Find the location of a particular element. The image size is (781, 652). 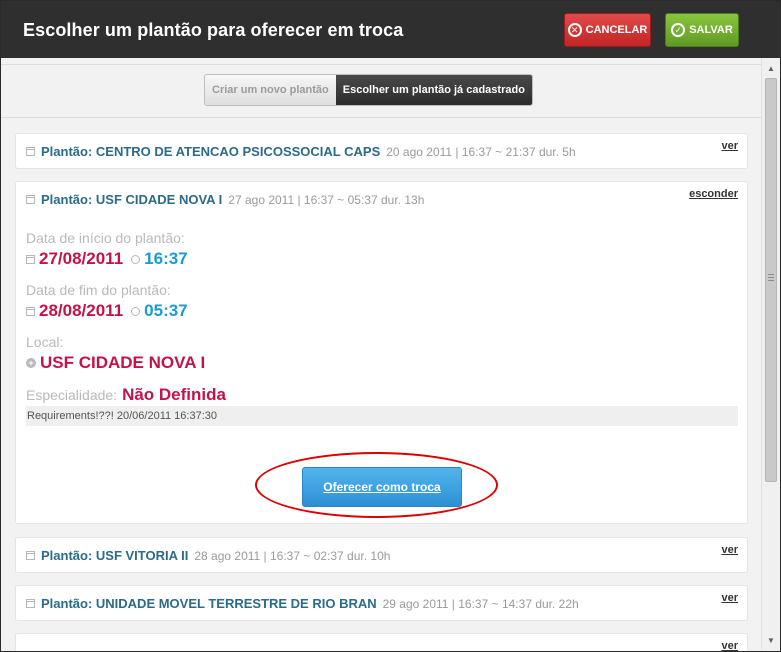

local-row: + USF CIDADE NOVA I is located at coordinates (115, 363).